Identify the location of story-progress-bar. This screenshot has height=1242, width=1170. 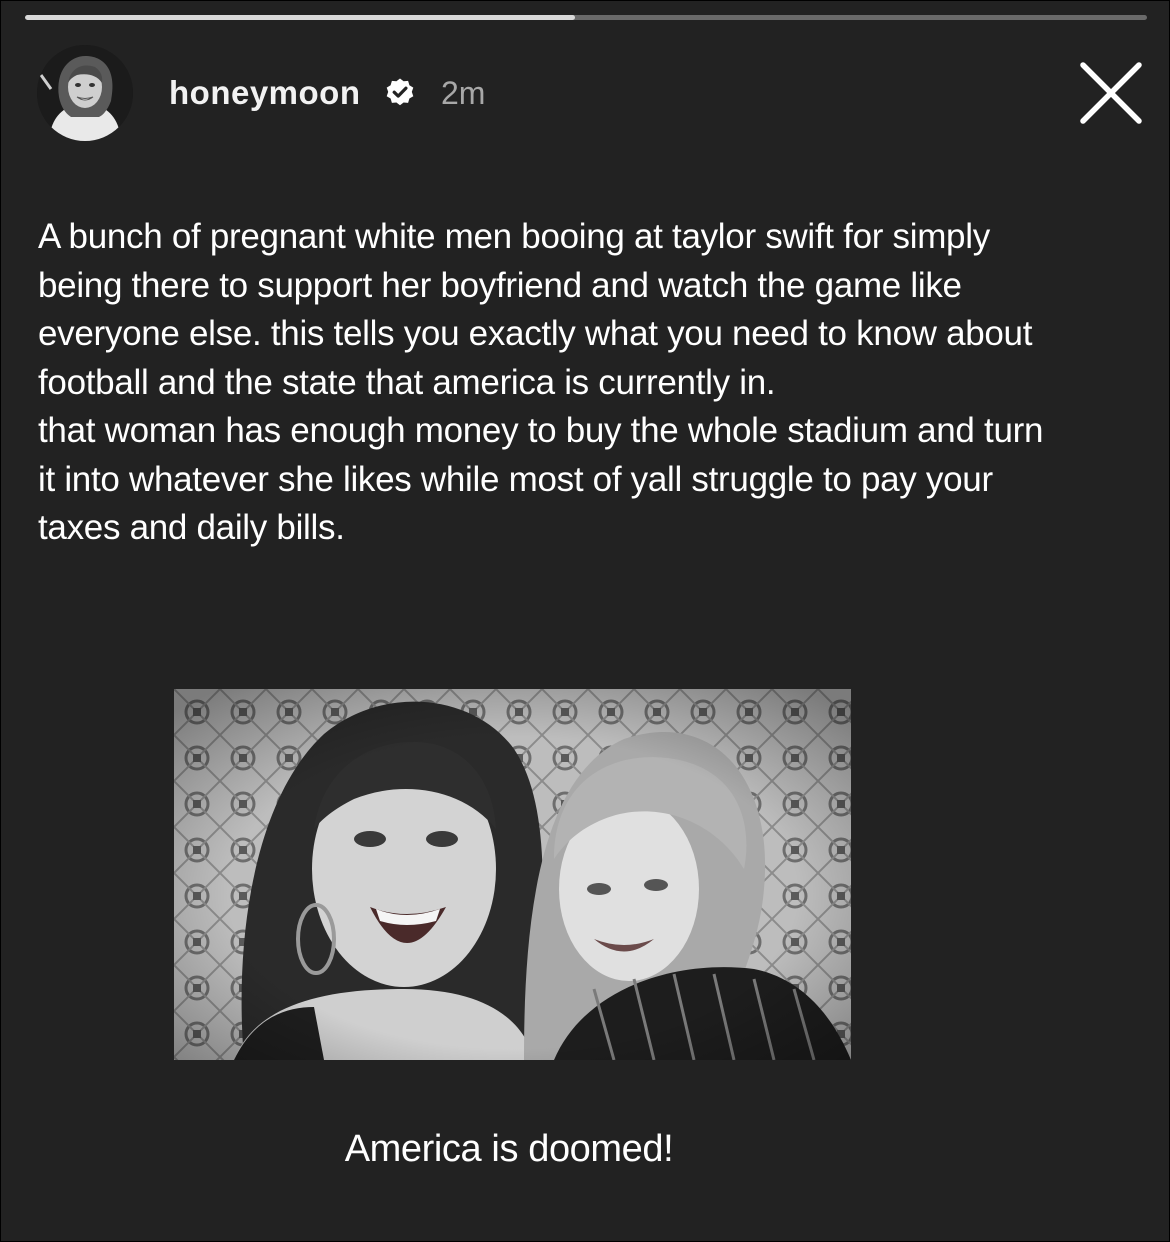
(586, 17).